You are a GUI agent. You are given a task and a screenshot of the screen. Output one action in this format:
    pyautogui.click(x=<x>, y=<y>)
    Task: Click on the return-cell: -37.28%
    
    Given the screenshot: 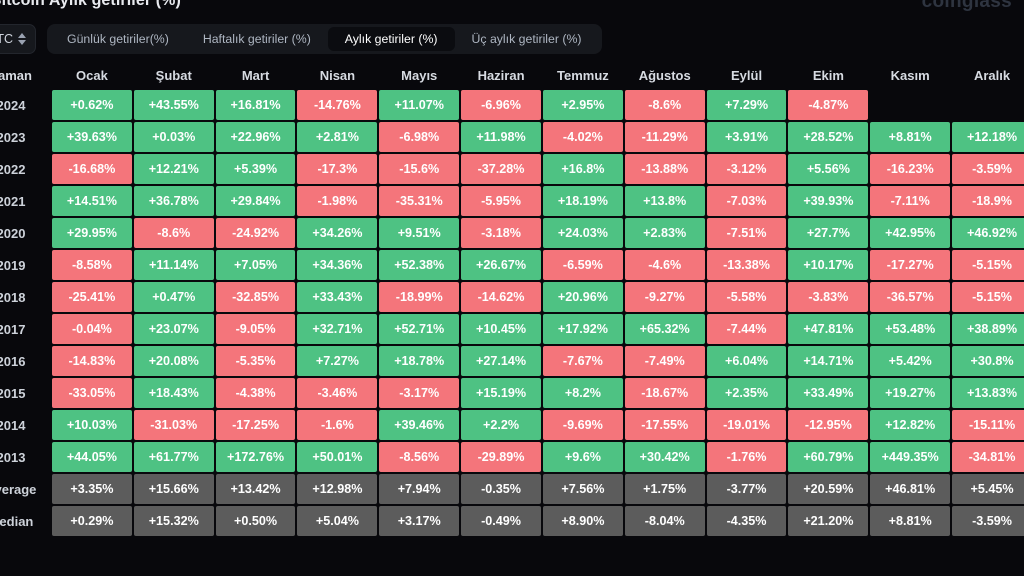 What is the action you would take?
    pyautogui.click(x=501, y=169)
    